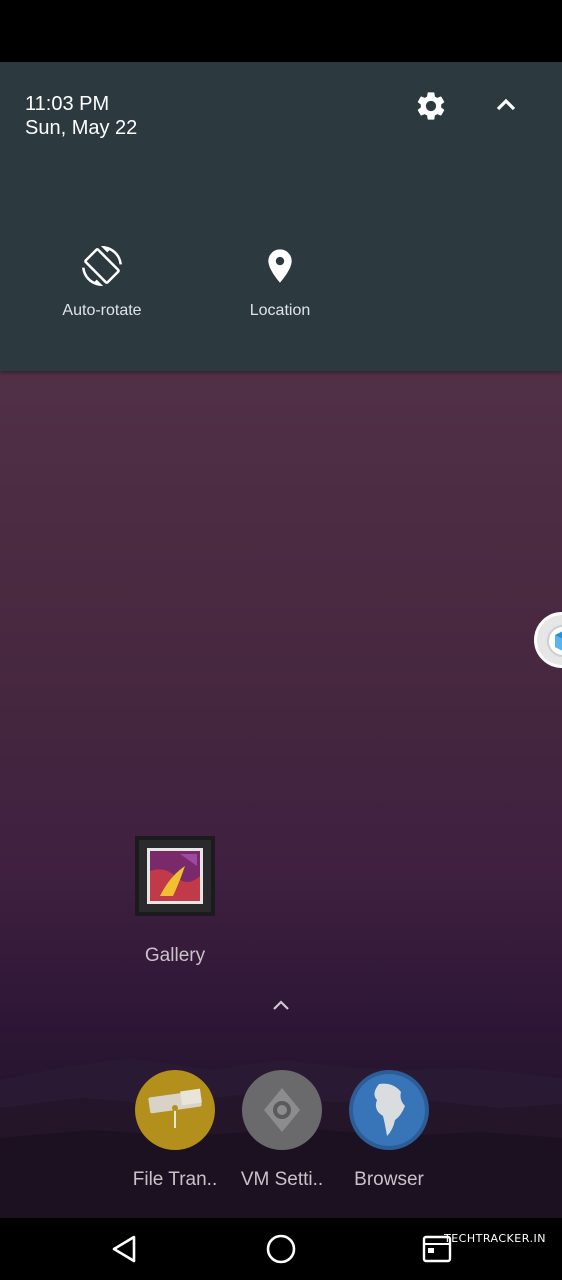 The height and width of the screenshot is (1280, 562). Describe the element at coordinates (175, 876) in the screenshot. I see `gallery-icon` at that location.